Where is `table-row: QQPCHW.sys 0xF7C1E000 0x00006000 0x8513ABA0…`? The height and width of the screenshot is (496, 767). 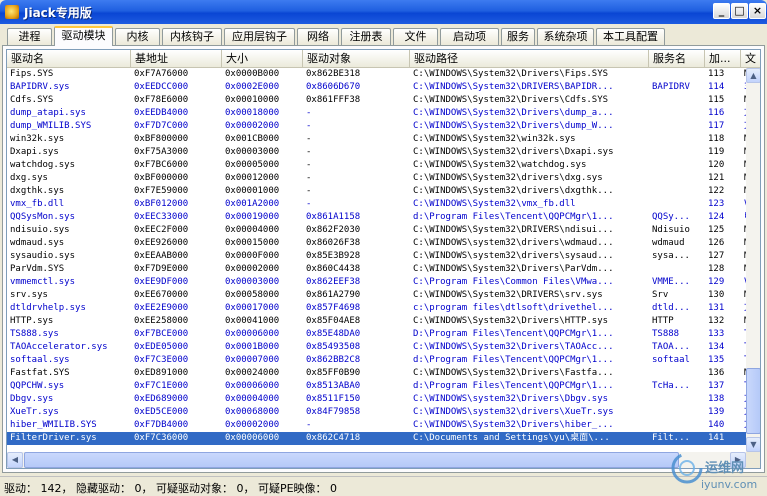
table-row: QQPCHW.sys 0xF7C1E000 0x00006000 0x8513ABA0… is located at coordinates (377, 386).